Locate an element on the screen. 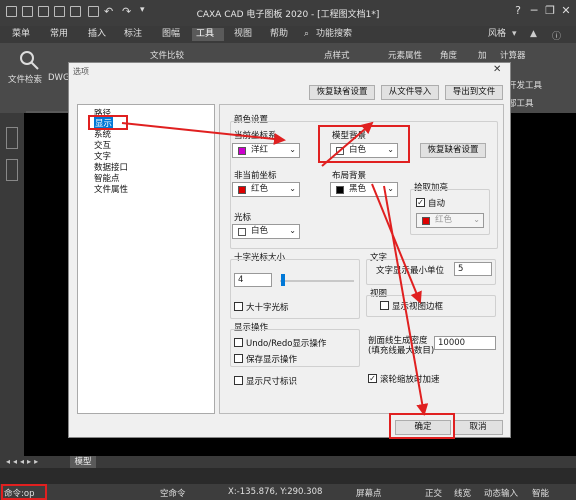 The image size is (576, 500). arrow-to-model-bg is located at coordinates (347, 144).